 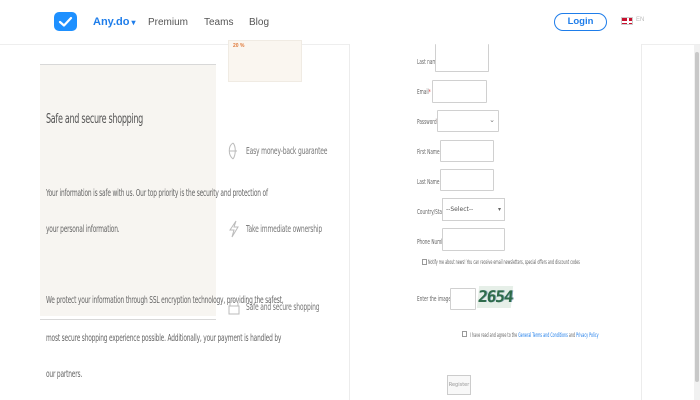 I want to click on captcha-input, so click(x=463, y=299).